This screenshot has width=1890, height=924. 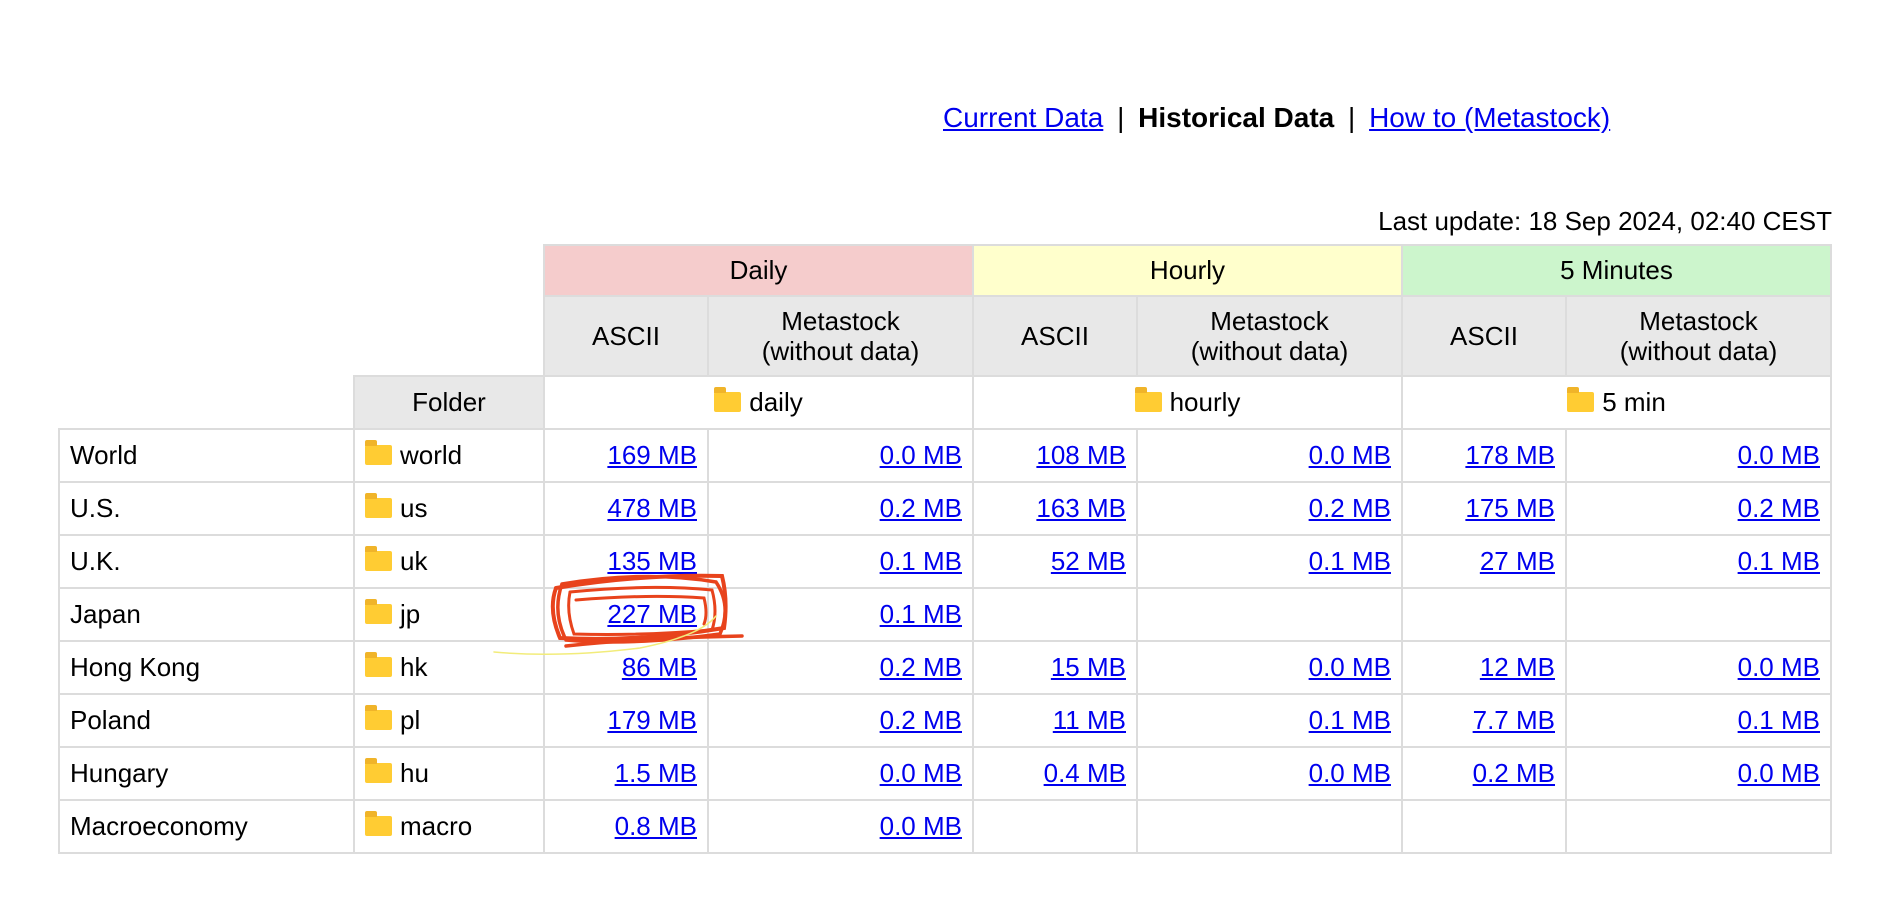 I want to click on daily-ascii-link: 0.8 MB, so click(x=656, y=826).